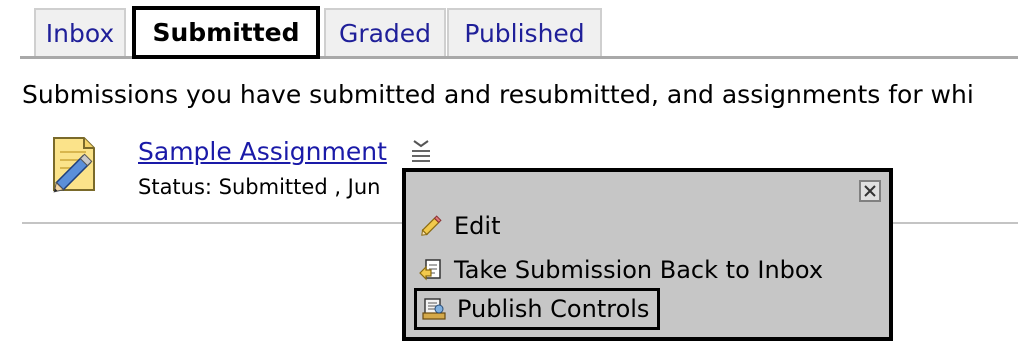 The width and height of the screenshot is (1018, 341). Describe the element at coordinates (262, 151) in the screenshot. I see `assignment-title-link: Sample Assignment` at that location.